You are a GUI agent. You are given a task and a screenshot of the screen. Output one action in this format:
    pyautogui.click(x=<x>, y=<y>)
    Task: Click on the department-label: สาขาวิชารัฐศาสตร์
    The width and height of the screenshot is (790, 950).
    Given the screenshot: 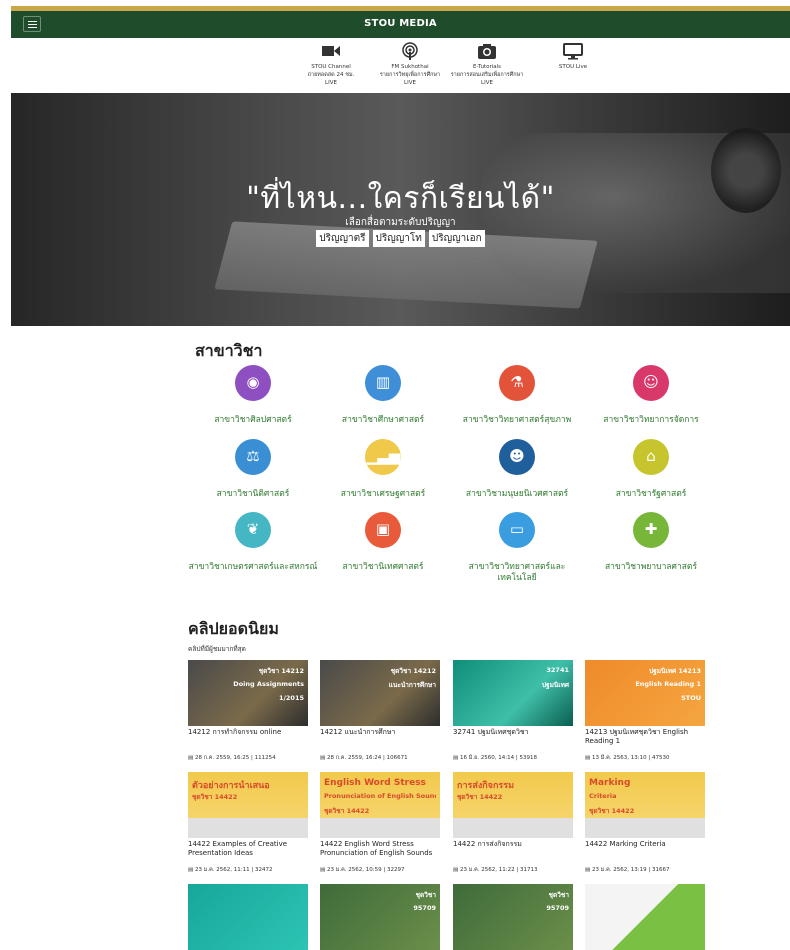 What is the action you would take?
    pyautogui.click(x=651, y=494)
    